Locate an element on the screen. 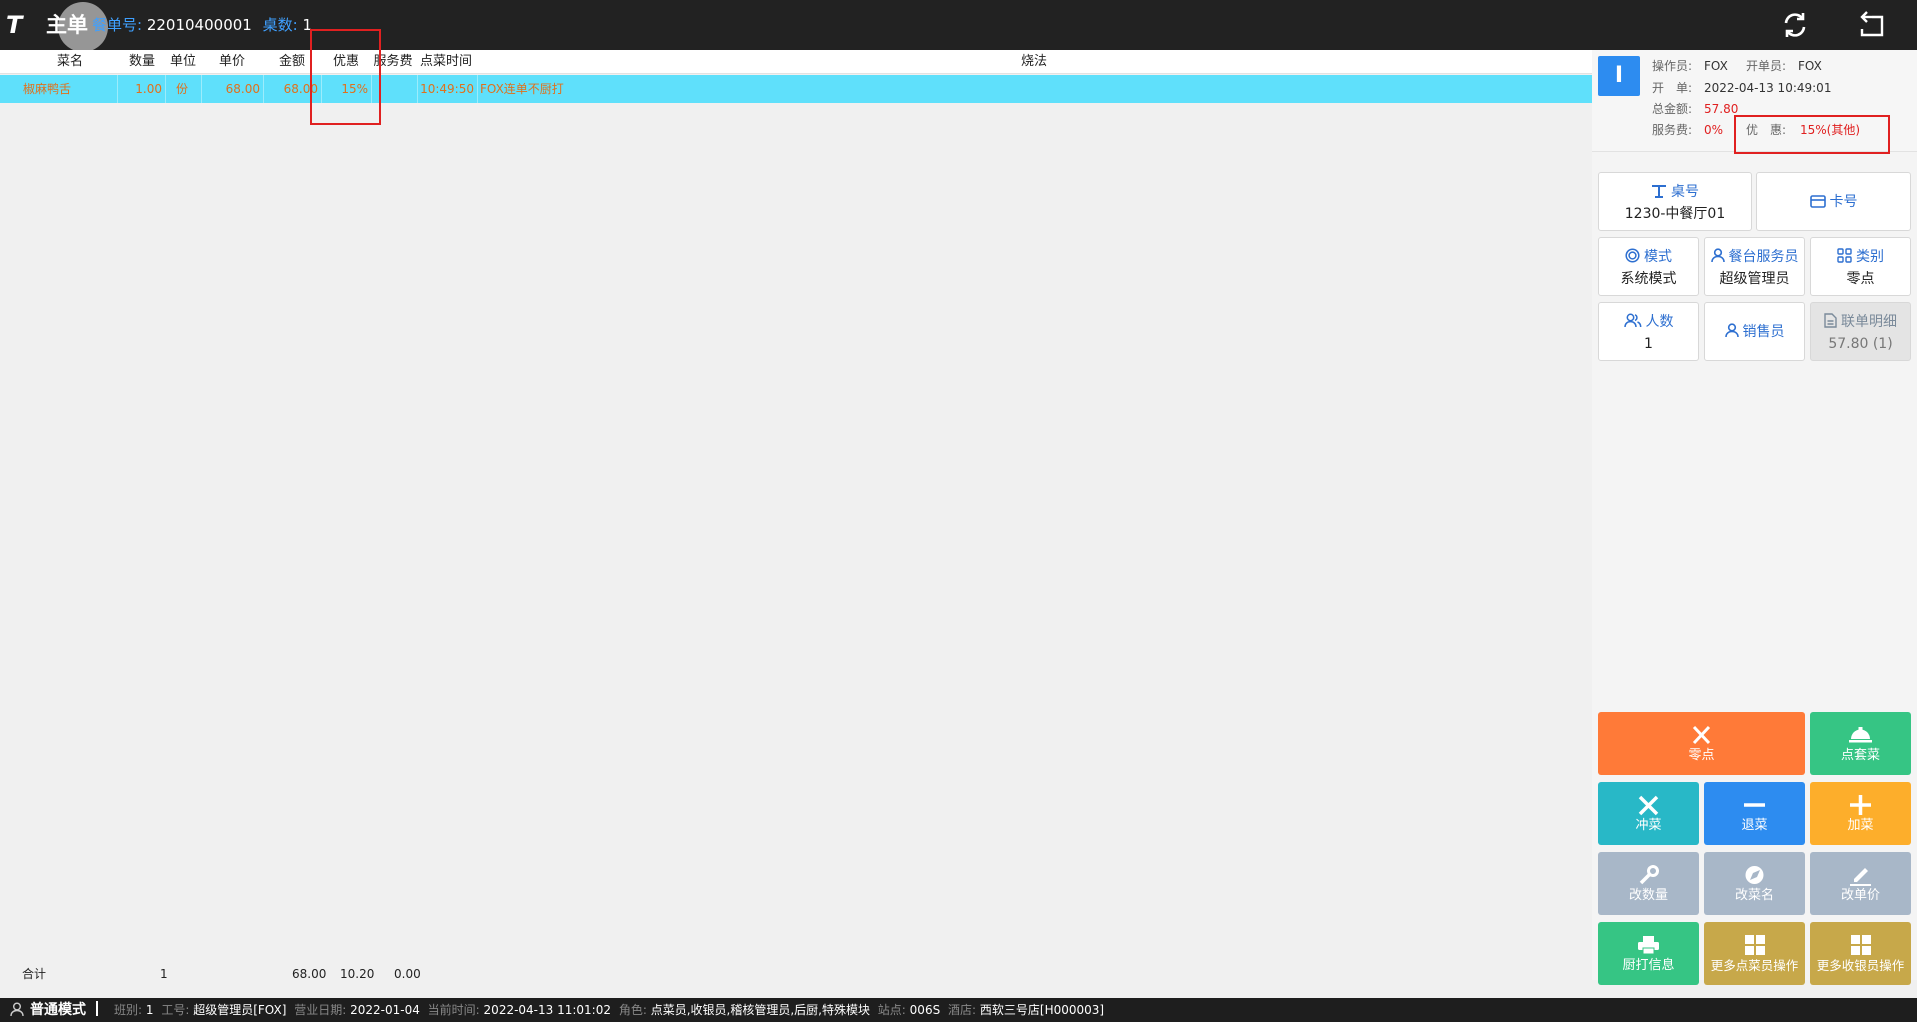 The height and width of the screenshot is (1022, 1917). refresh-icon is located at coordinates (1795, 25).